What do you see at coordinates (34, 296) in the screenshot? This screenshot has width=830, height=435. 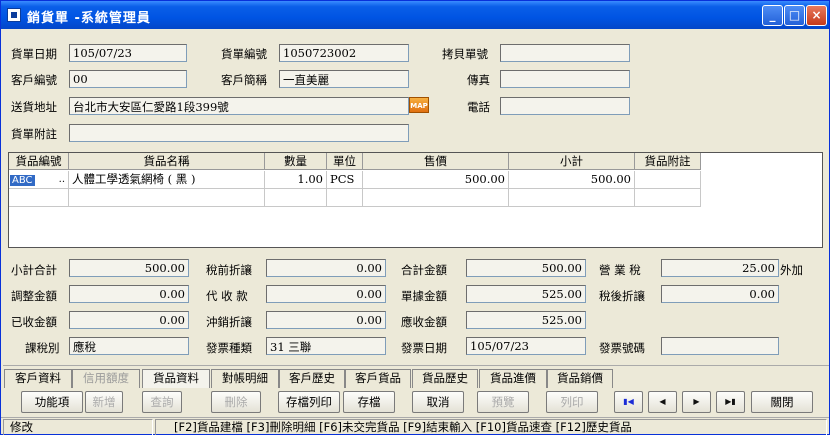 I see `adjust-label: 調整金額` at bounding box center [34, 296].